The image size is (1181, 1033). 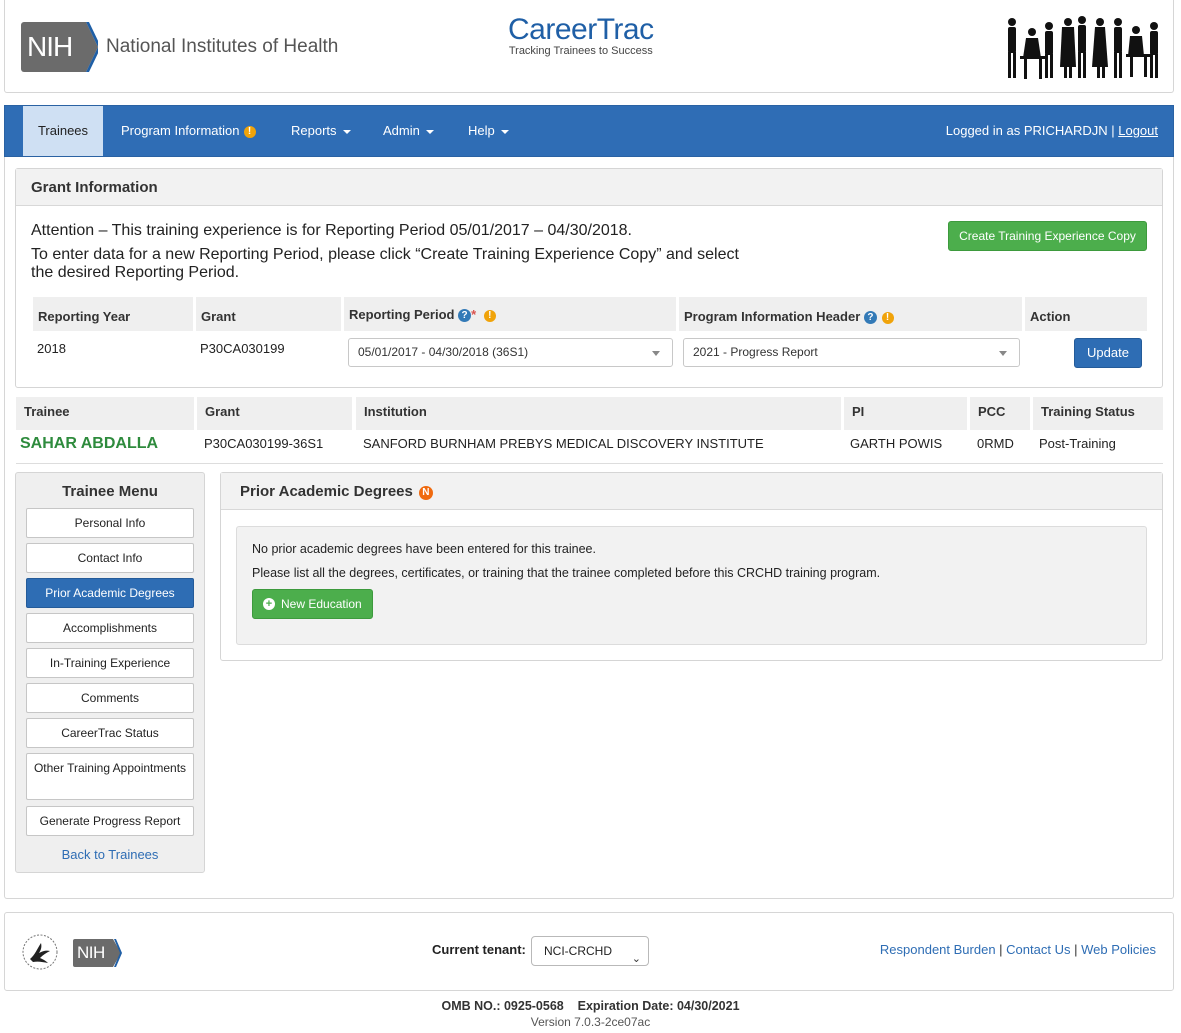 I want to click on col-action: Action, so click(x=1086, y=314).